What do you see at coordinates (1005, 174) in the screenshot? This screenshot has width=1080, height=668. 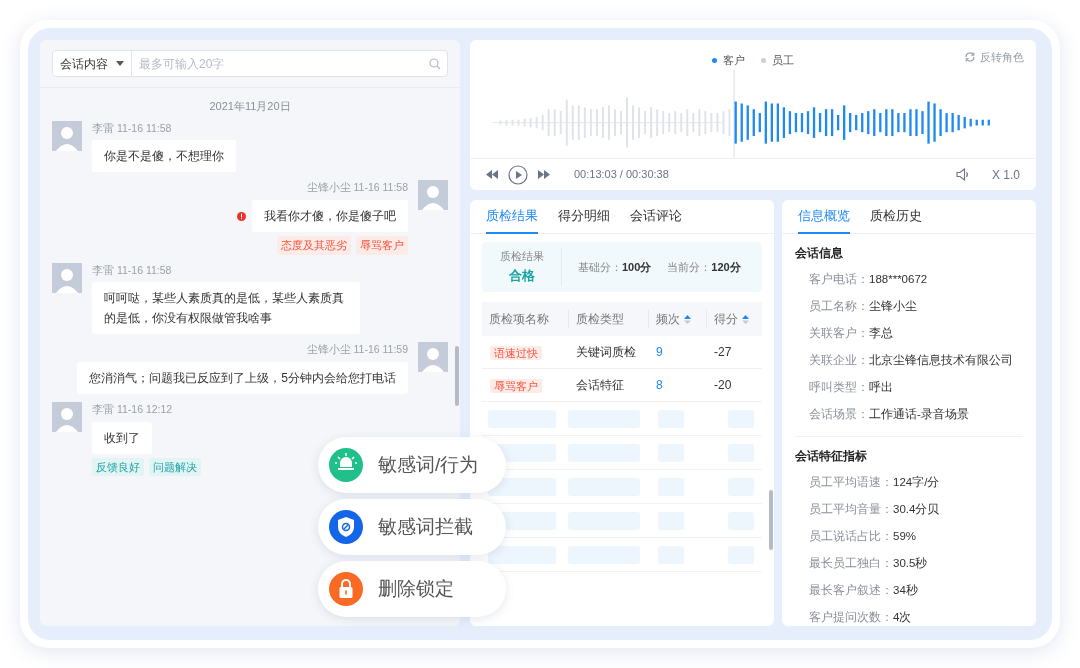 I see `playback-speed: X 1.0` at bounding box center [1005, 174].